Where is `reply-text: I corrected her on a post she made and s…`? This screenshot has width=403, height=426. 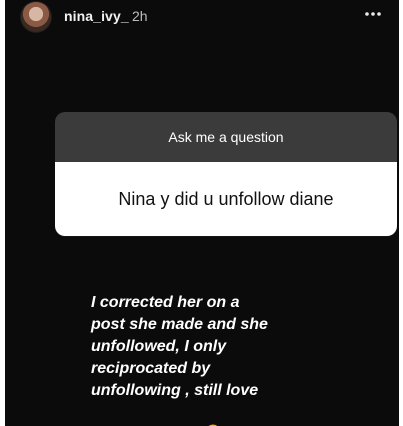
reply-text: I corrected her on a post she made and s… is located at coordinates (179, 360).